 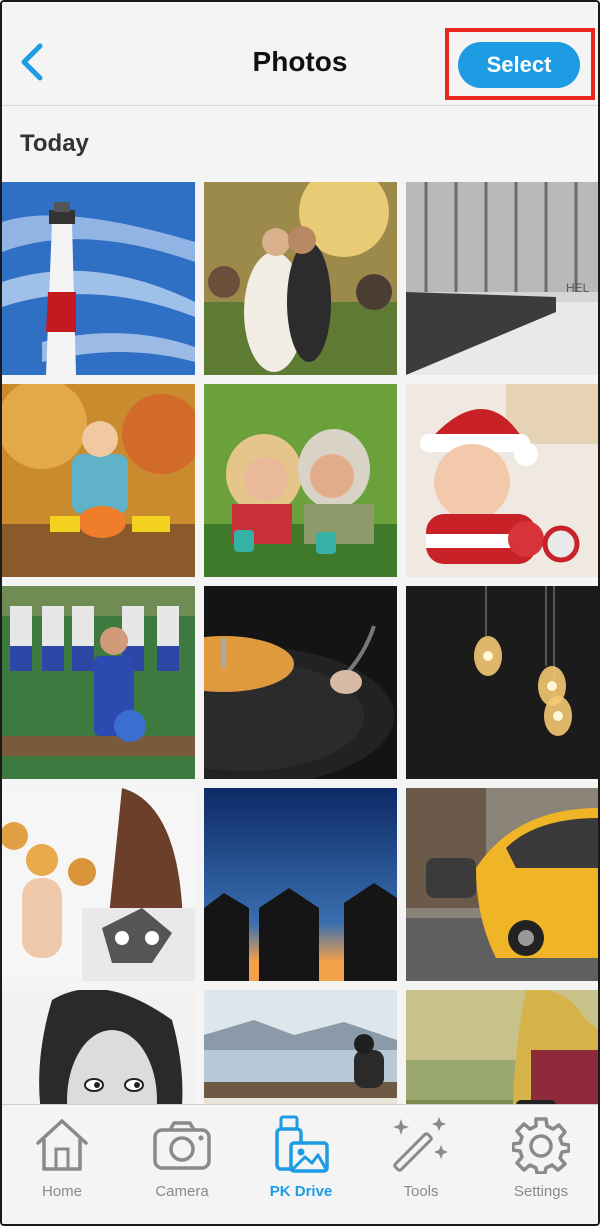 I want to click on photo-bench-lake, so click(x=300, y=1047).